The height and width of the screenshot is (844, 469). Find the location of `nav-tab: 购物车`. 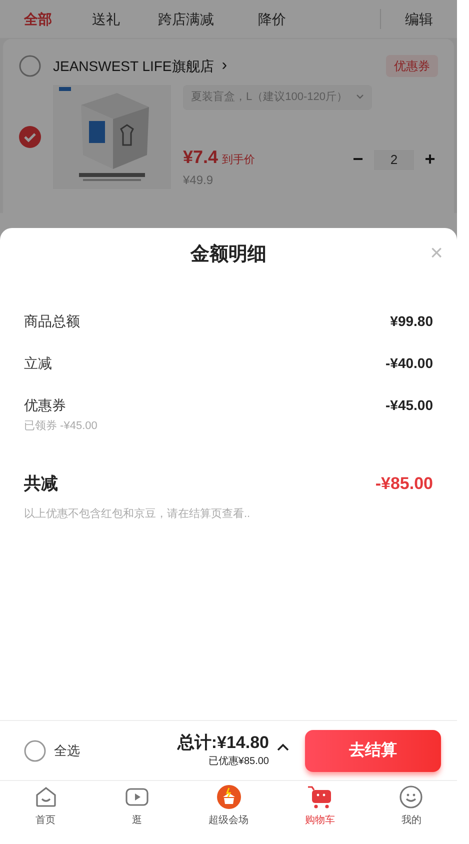

nav-tab: 购物车 is located at coordinates (320, 814).